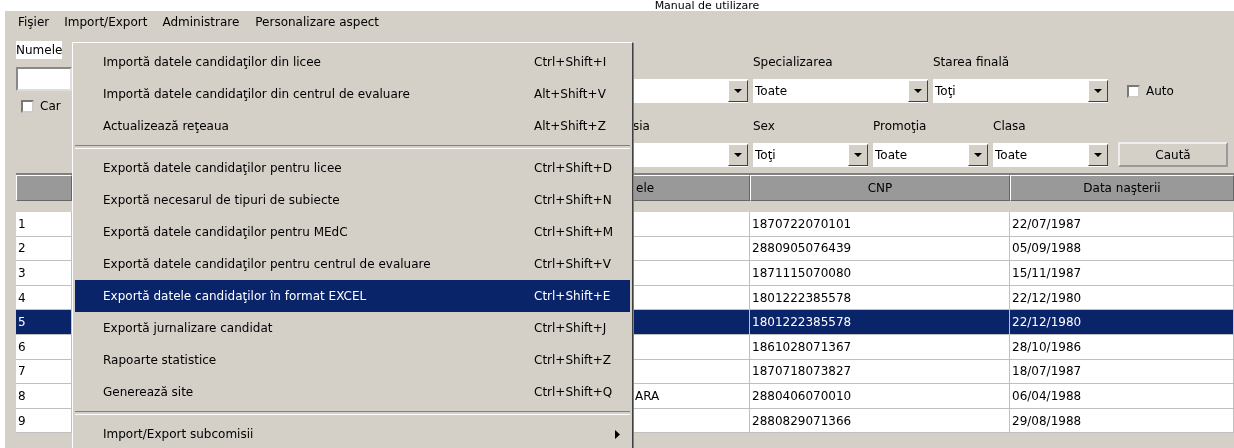  What do you see at coordinates (226, 232) in the screenshot?
I see `menu-item-label: Exportă datele candidaţilor pentru MEdC` at bounding box center [226, 232].